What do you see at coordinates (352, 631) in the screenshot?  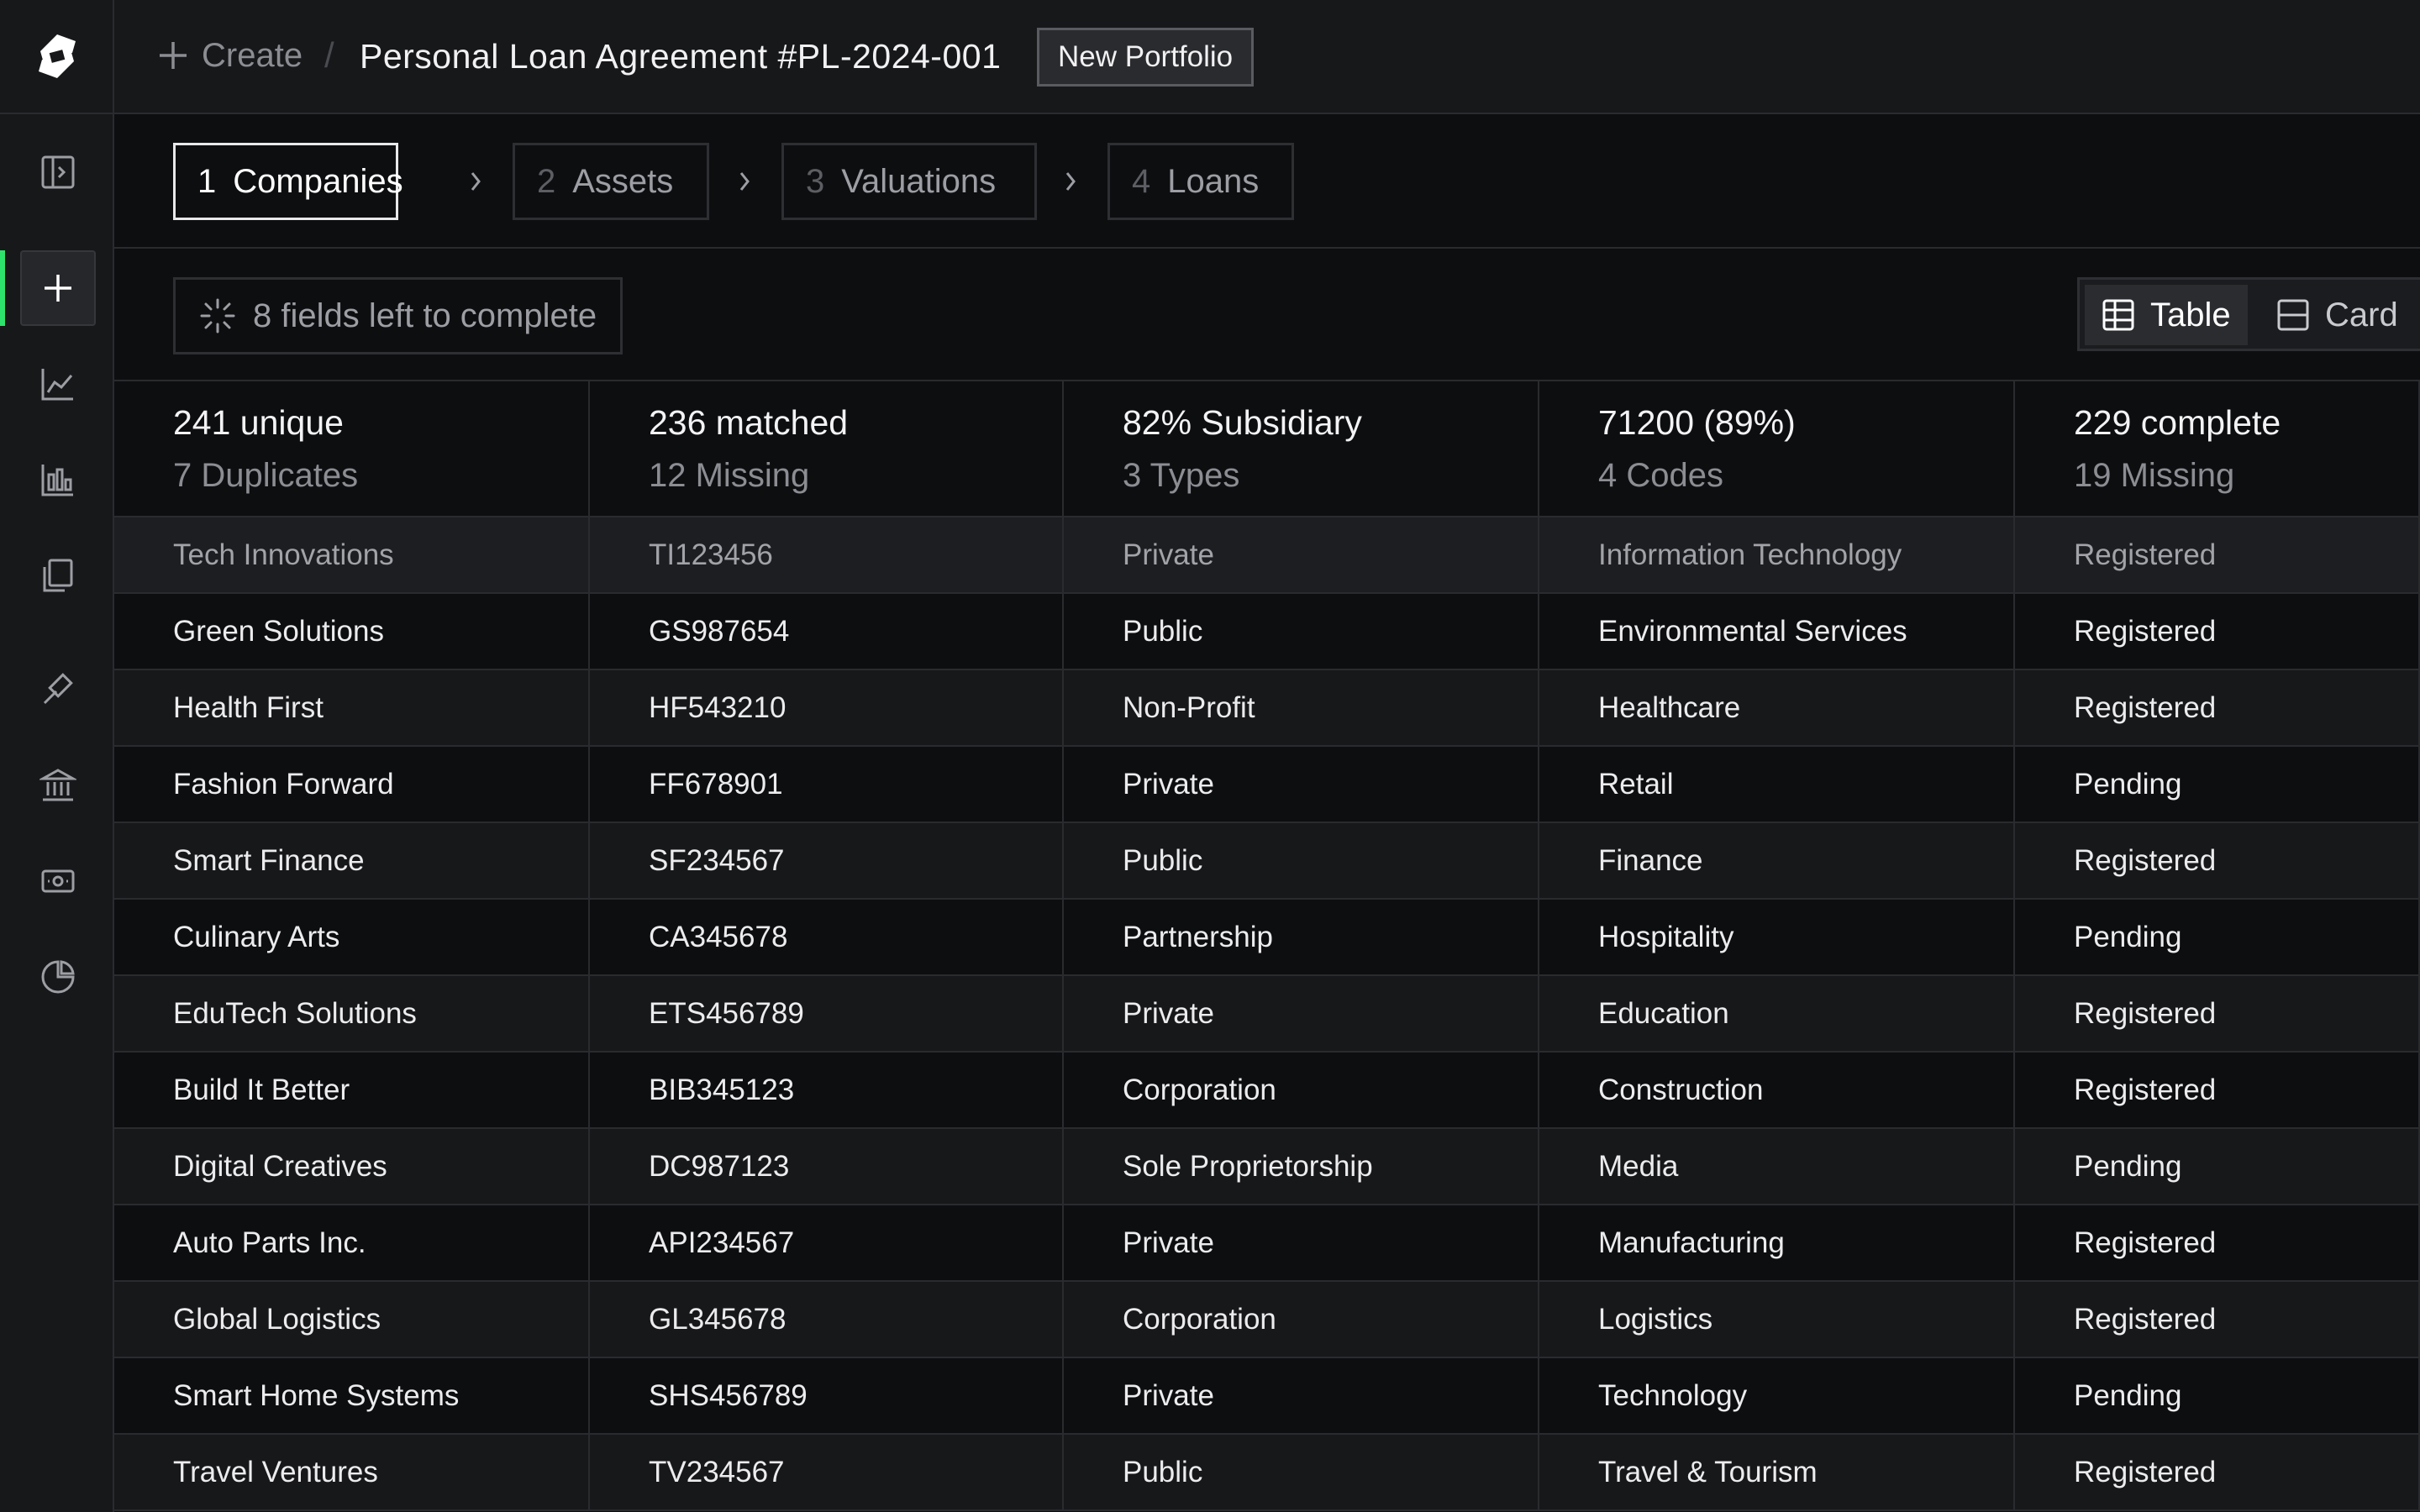 I see `table-cell: Green Solutions` at bounding box center [352, 631].